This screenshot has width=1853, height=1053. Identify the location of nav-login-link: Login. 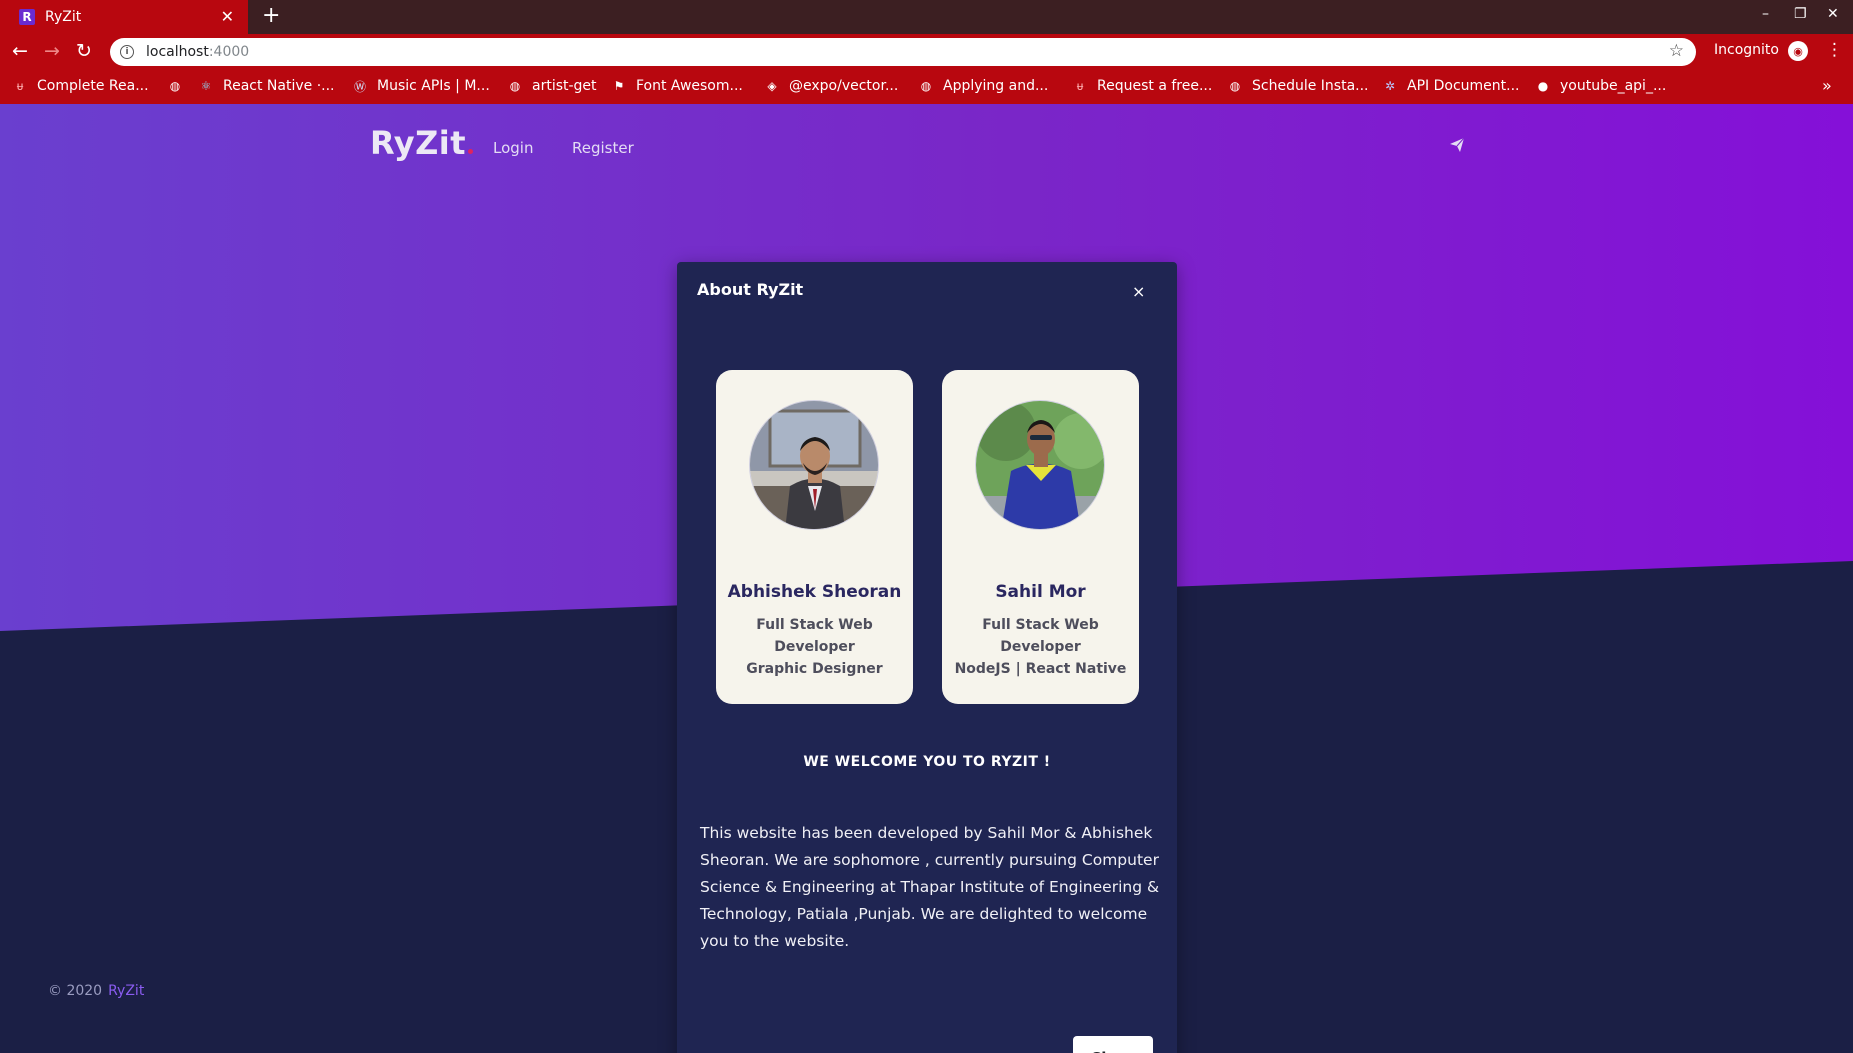
(513, 148).